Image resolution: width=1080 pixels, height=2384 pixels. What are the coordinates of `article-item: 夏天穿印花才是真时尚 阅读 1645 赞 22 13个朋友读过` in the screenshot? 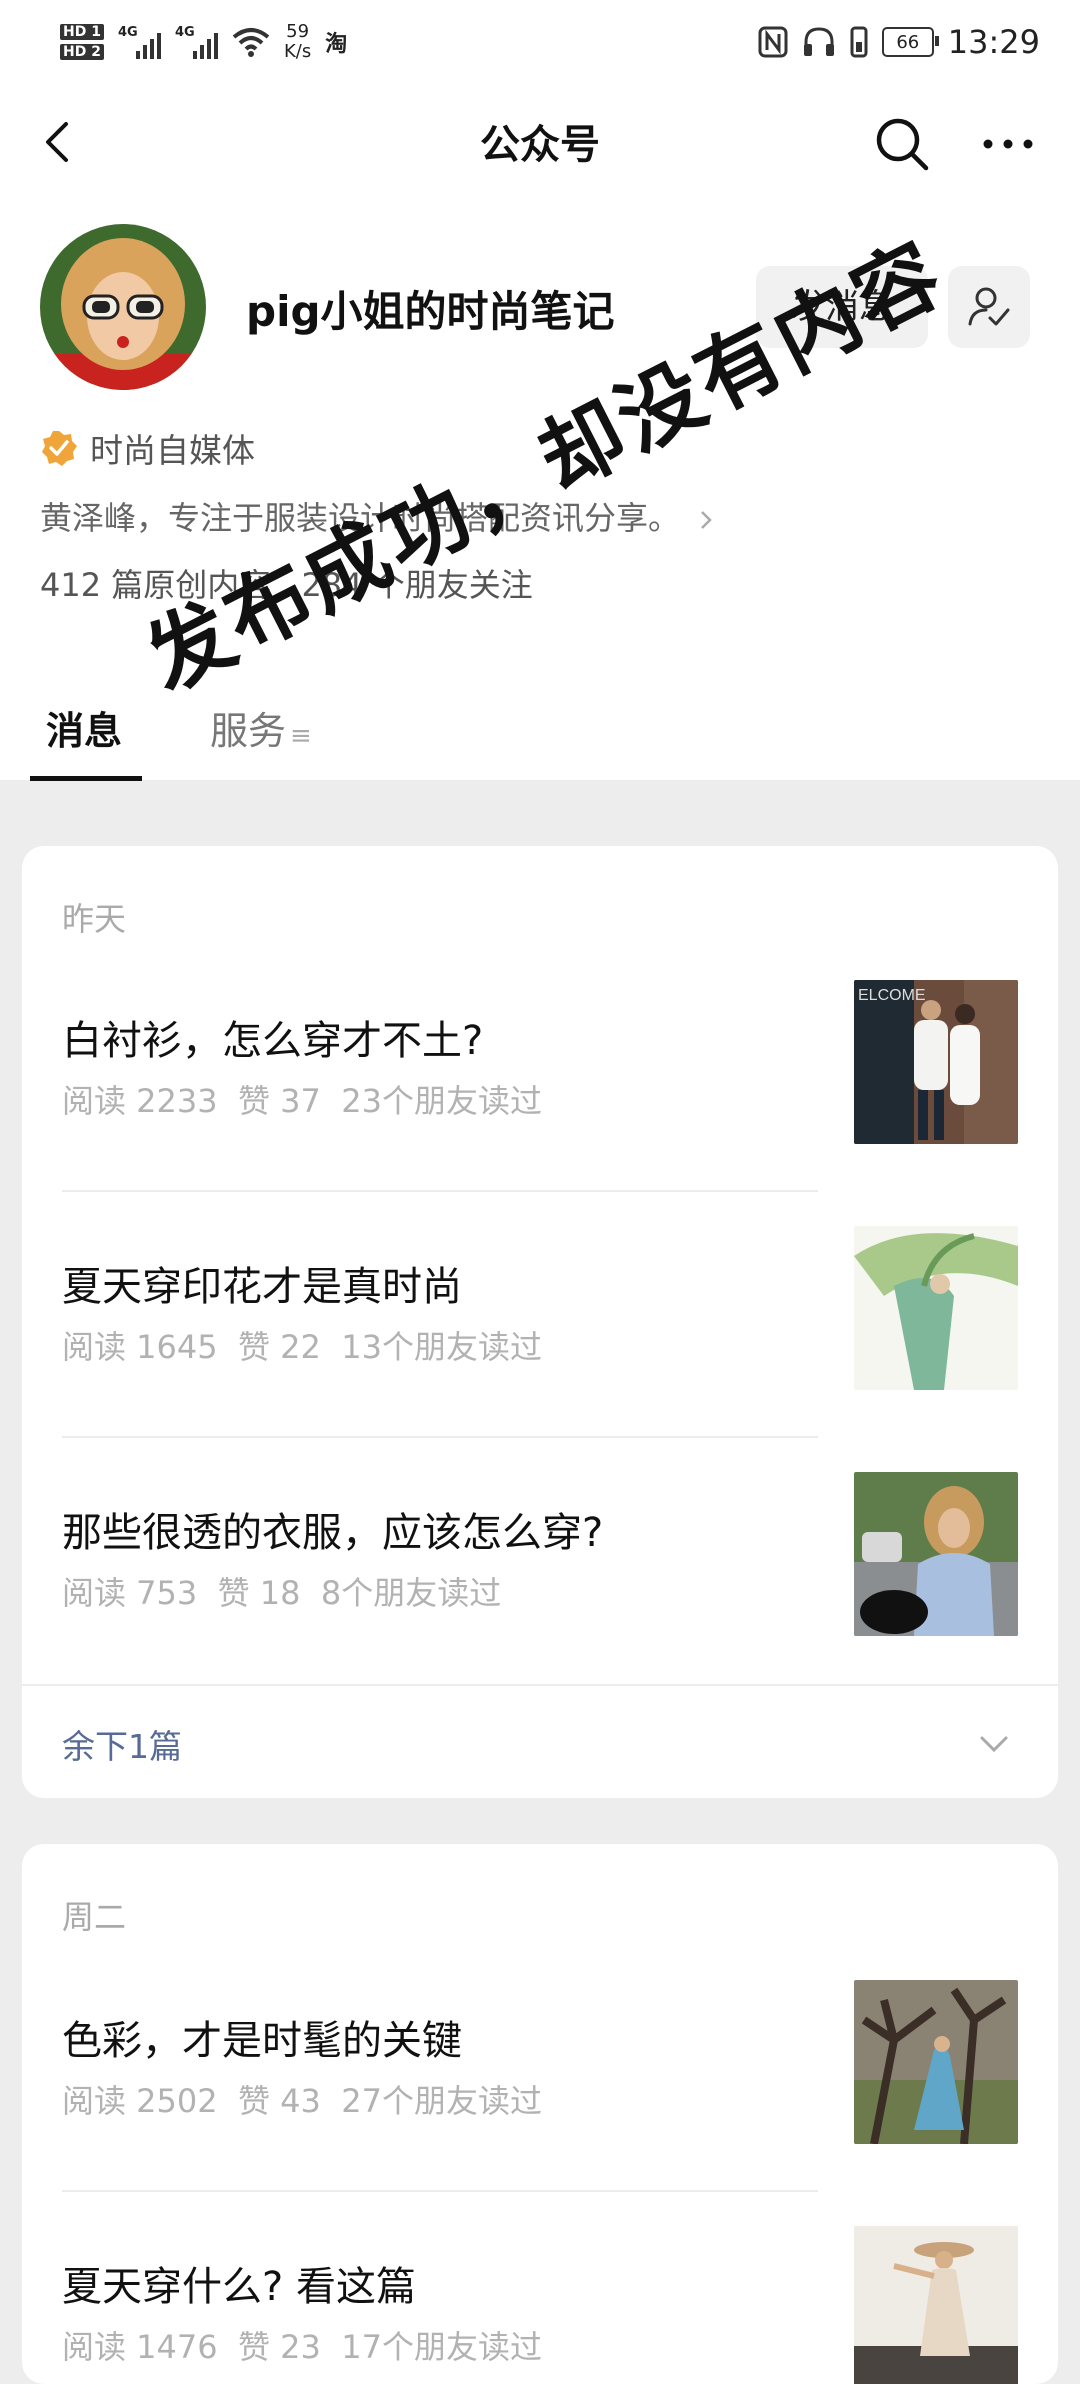 It's located at (540, 1315).